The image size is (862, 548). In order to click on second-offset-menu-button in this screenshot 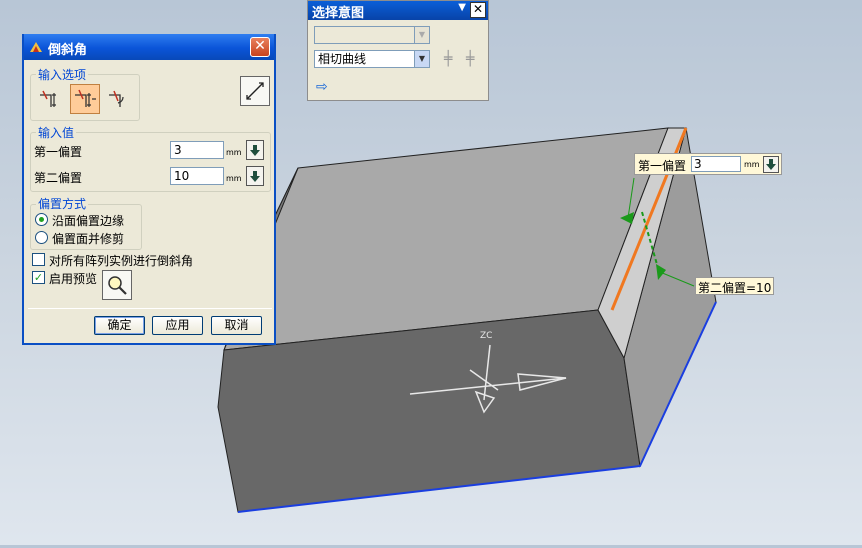, I will do `click(255, 176)`.